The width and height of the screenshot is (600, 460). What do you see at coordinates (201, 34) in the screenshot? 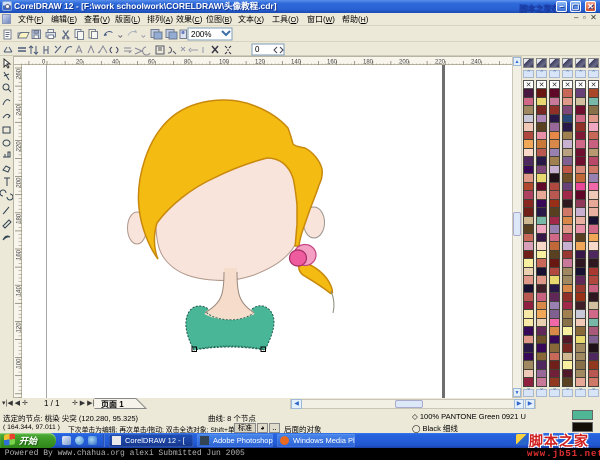
I see `svg-text: 200%` at bounding box center [201, 34].